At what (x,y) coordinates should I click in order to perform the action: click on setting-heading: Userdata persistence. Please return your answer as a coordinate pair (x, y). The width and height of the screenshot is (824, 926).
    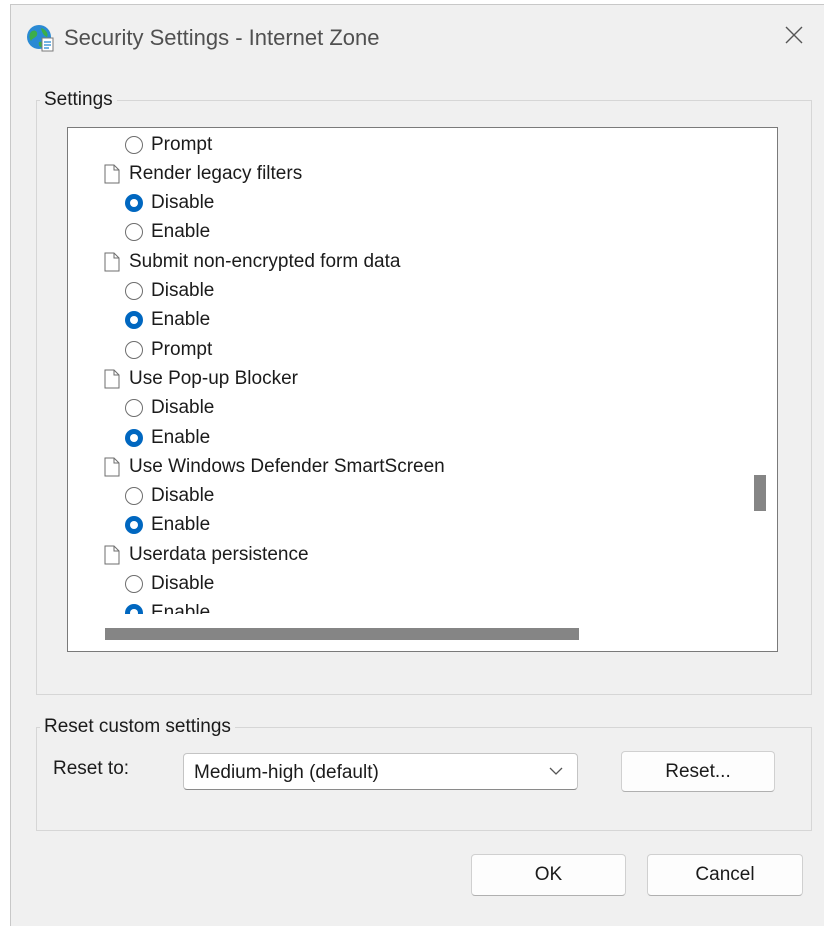
    Looking at the image, I should click on (205, 554).